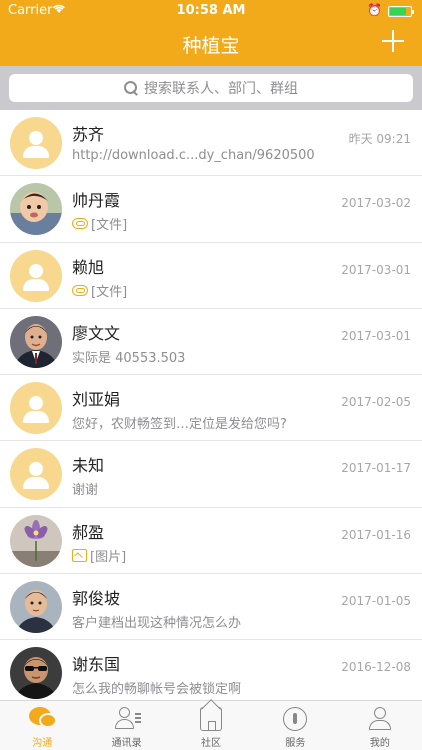  I want to click on add-button, so click(393, 41).